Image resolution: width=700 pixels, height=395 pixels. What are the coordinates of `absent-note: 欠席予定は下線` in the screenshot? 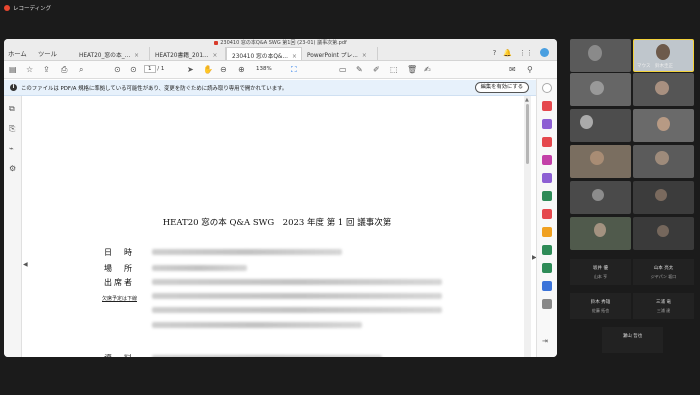 It's located at (120, 299).